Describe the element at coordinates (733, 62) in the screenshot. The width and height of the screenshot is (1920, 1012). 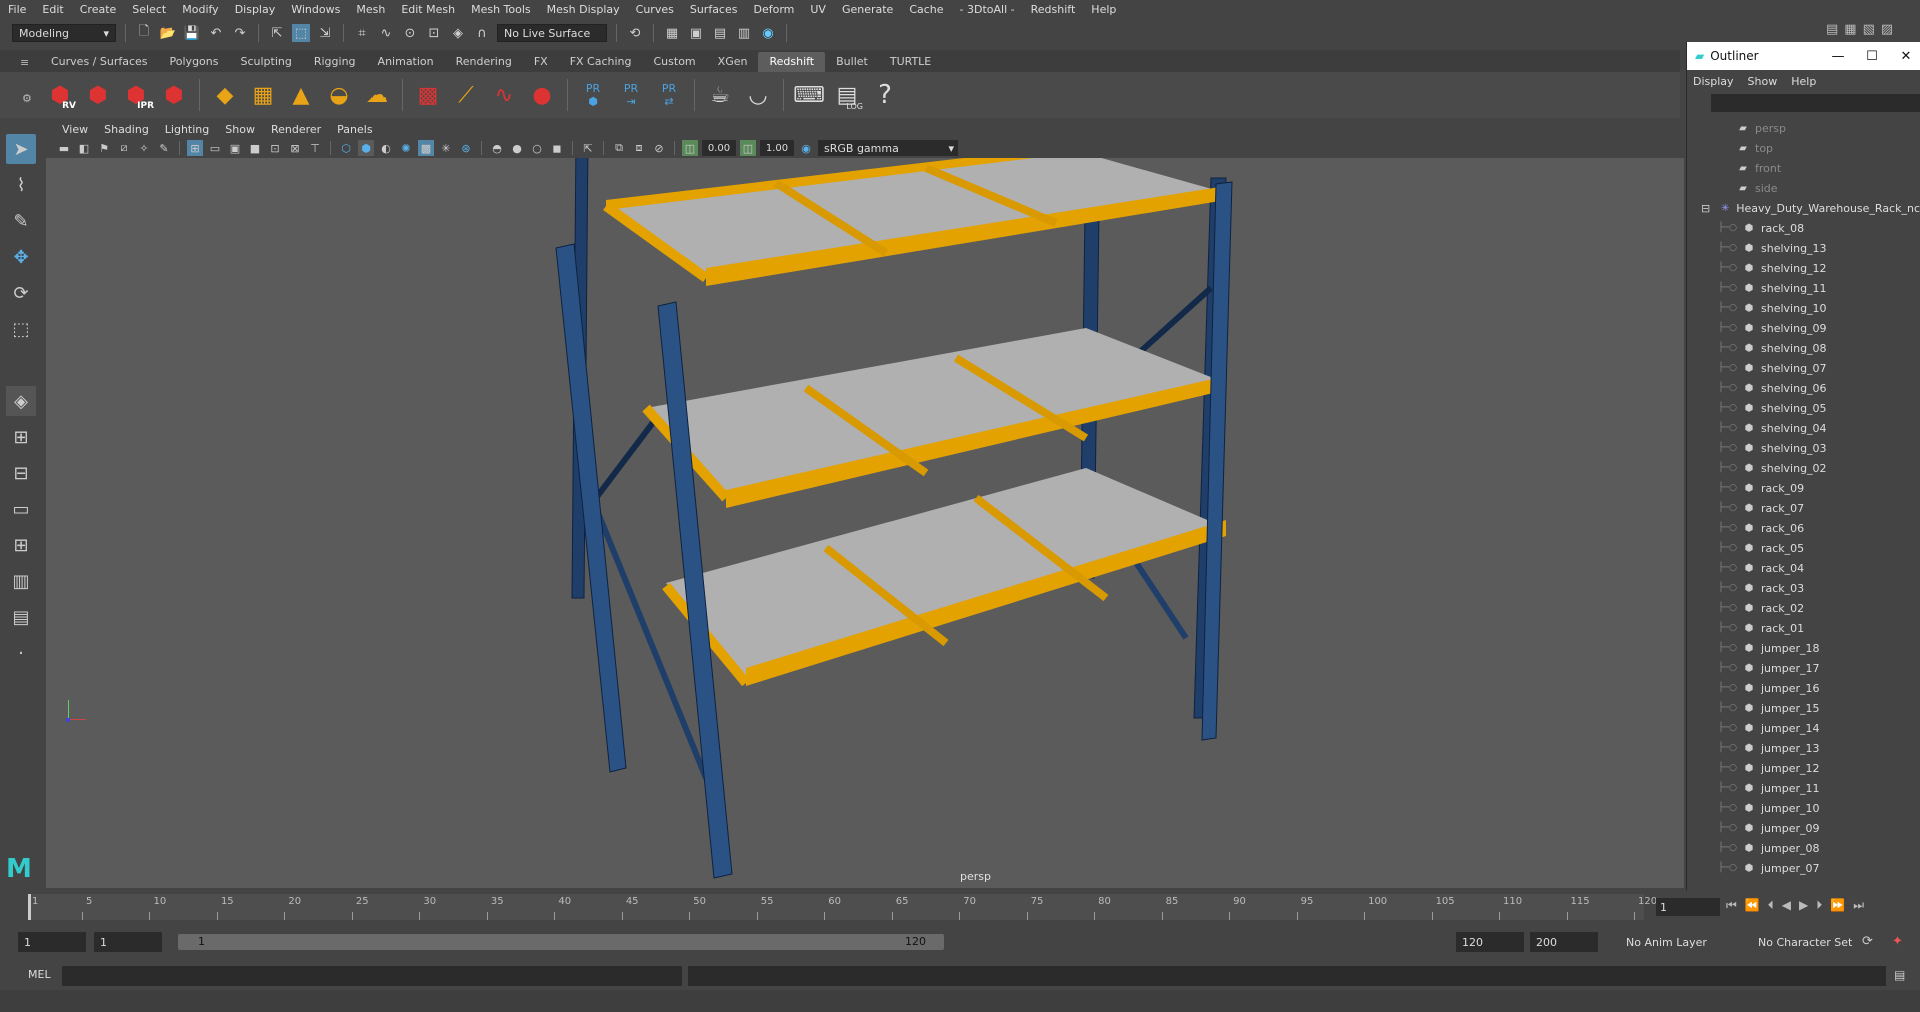
I see `shelf-tab: XGen` at that location.